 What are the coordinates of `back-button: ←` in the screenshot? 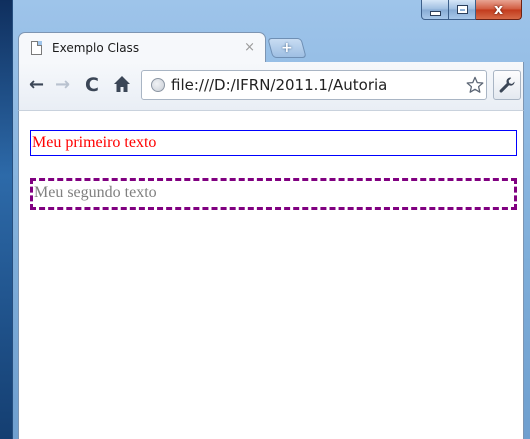 It's located at (36, 85).